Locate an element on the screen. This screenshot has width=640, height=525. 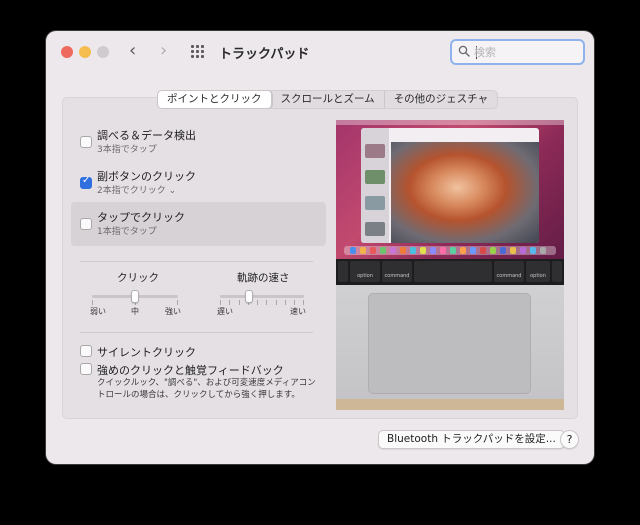
option-title: タップでクリック is located at coordinates (141, 217).